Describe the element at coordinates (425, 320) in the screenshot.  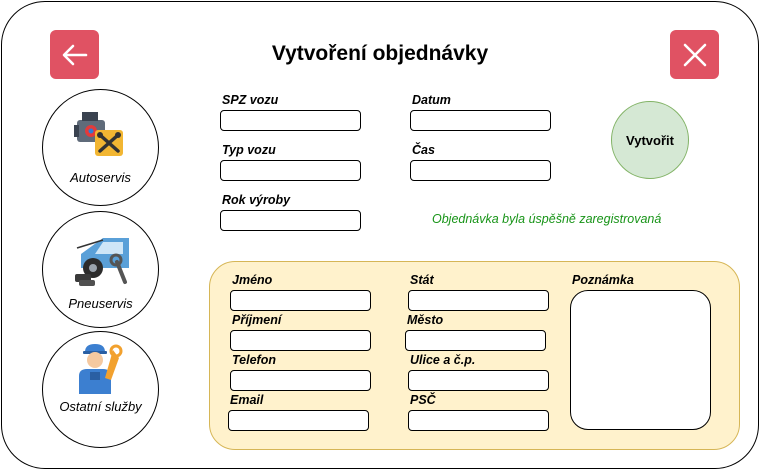
I see `mesto-label: Město` at that location.